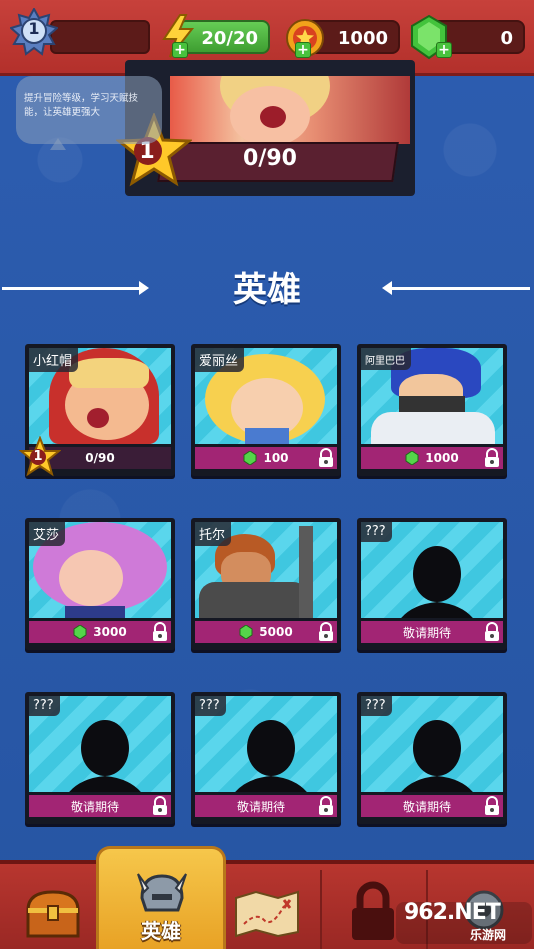 The image size is (534, 949). What do you see at coordinates (161, 931) in the screenshot?
I see `nav-tab-heroes-label: 英雄` at bounding box center [161, 931].